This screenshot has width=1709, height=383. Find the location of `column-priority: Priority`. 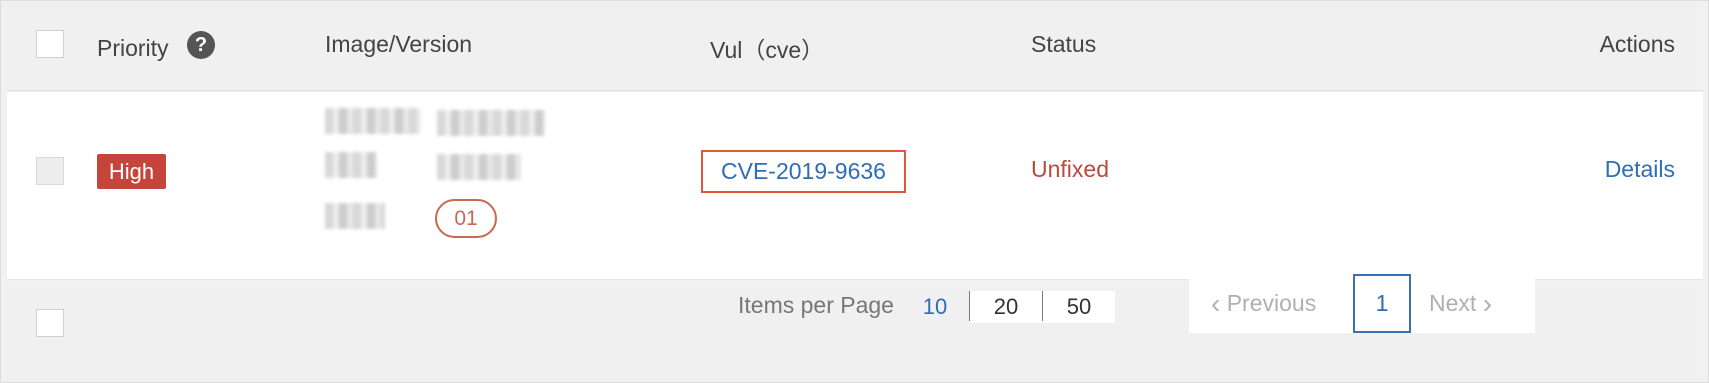

column-priority: Priority is located at coordinates (133, 48).